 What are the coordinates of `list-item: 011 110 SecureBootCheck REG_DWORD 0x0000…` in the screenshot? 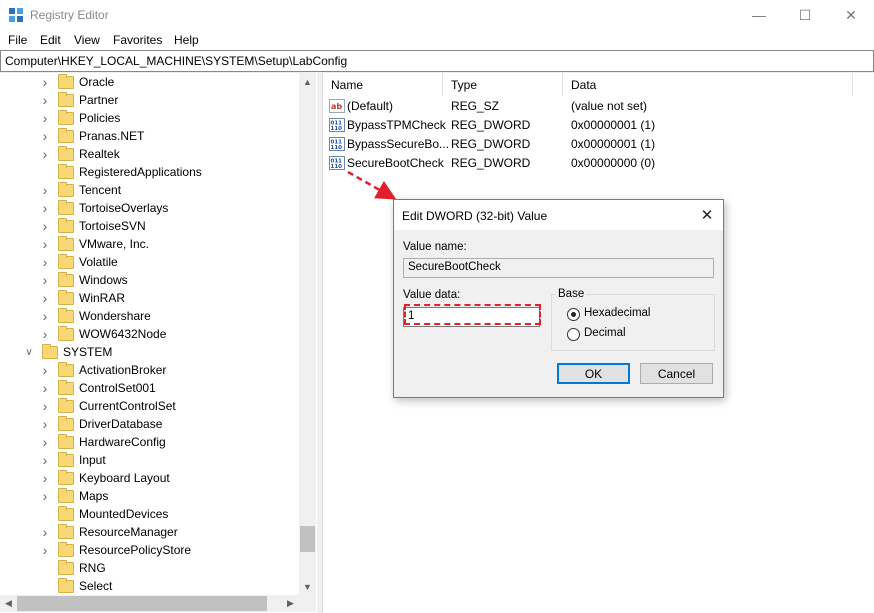 It's located at (587, 163).